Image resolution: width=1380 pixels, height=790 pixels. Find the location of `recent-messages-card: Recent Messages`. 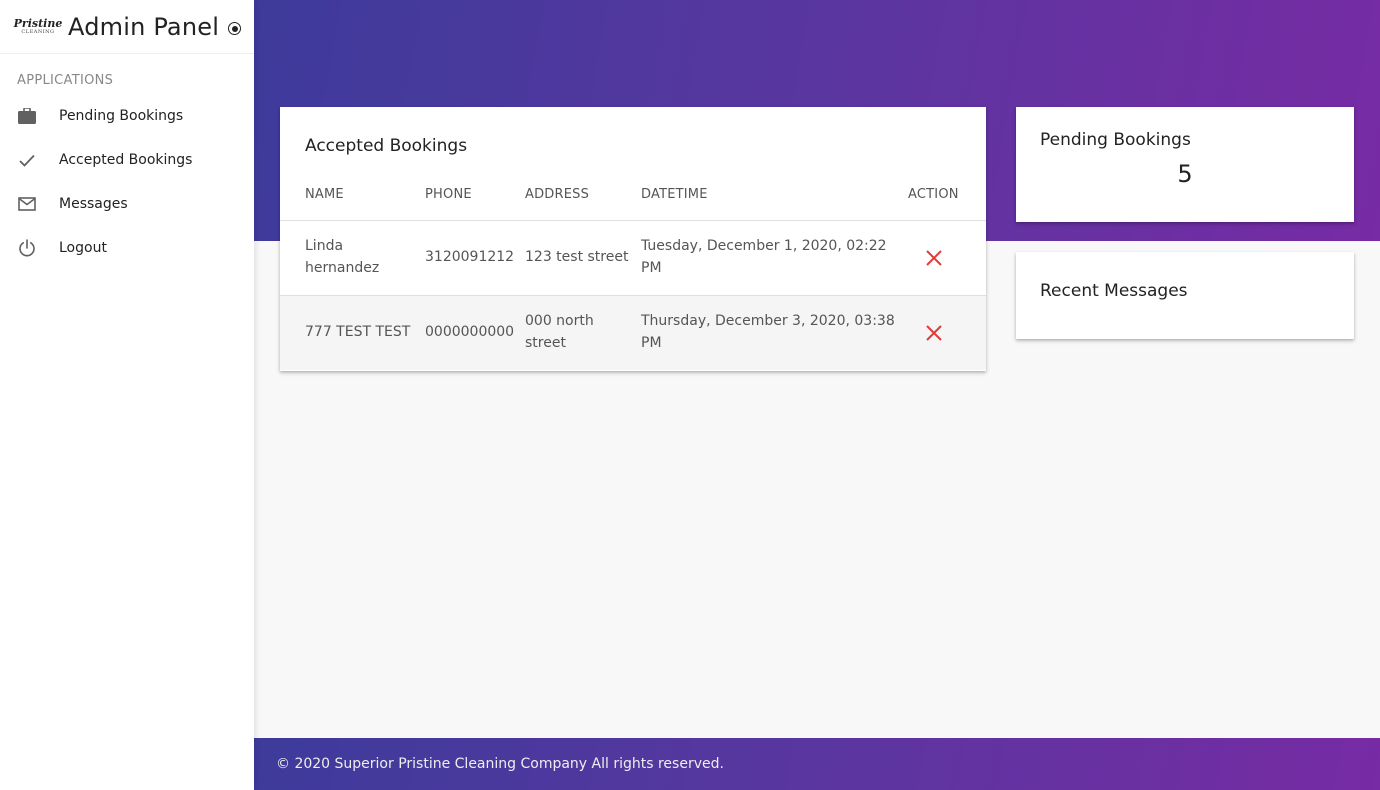

recent-messages-card: Recent Messages is located at coordinates (1185, 295).